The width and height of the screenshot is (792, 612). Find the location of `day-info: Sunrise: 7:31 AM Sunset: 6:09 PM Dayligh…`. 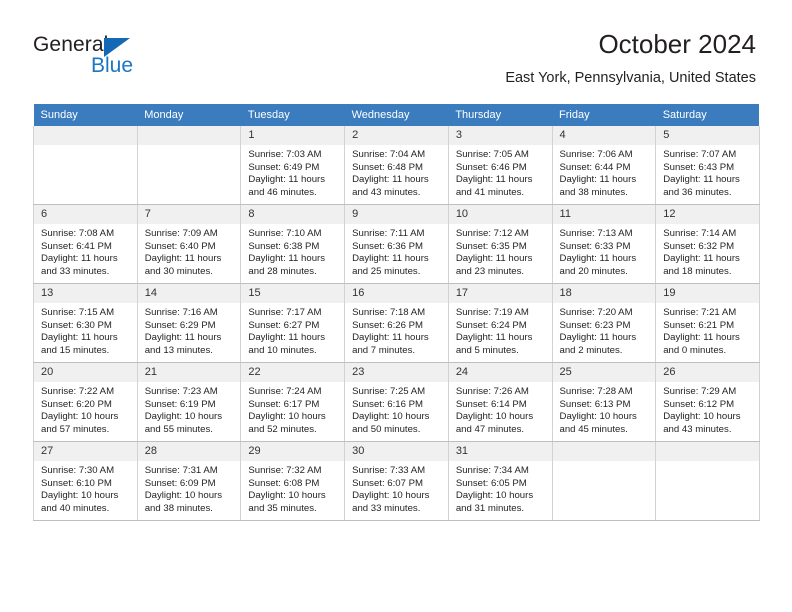

day-info: Sunrise: 7:31 AM Sunset: 6:09 PM Dayligh… is located at coordinates (189, 488).